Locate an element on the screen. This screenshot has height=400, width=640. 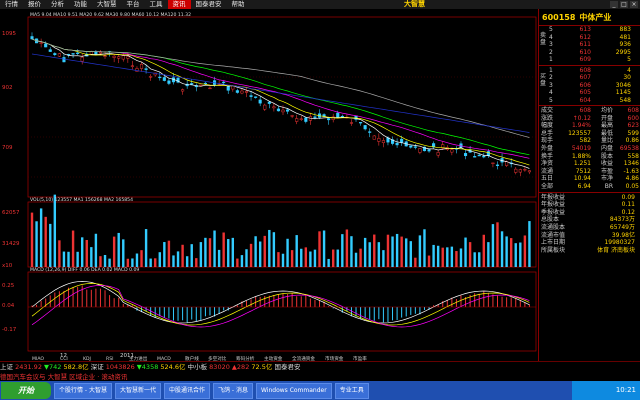
bid-row: 1 608 4 is located at coordinates (594, 71).